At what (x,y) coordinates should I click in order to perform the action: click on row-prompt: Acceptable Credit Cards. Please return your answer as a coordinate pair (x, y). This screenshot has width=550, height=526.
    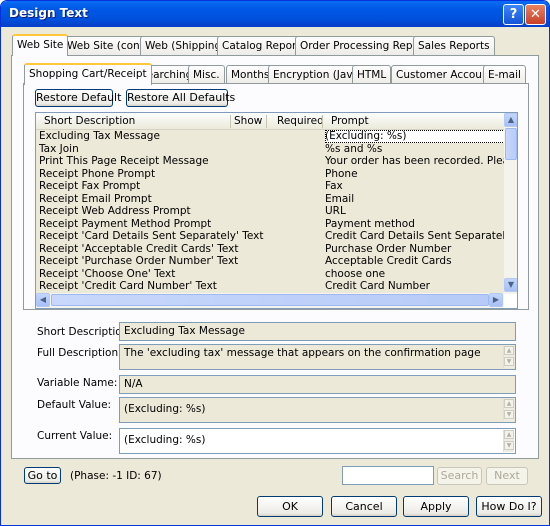
    Looking at the image, I should click on (415, 261).